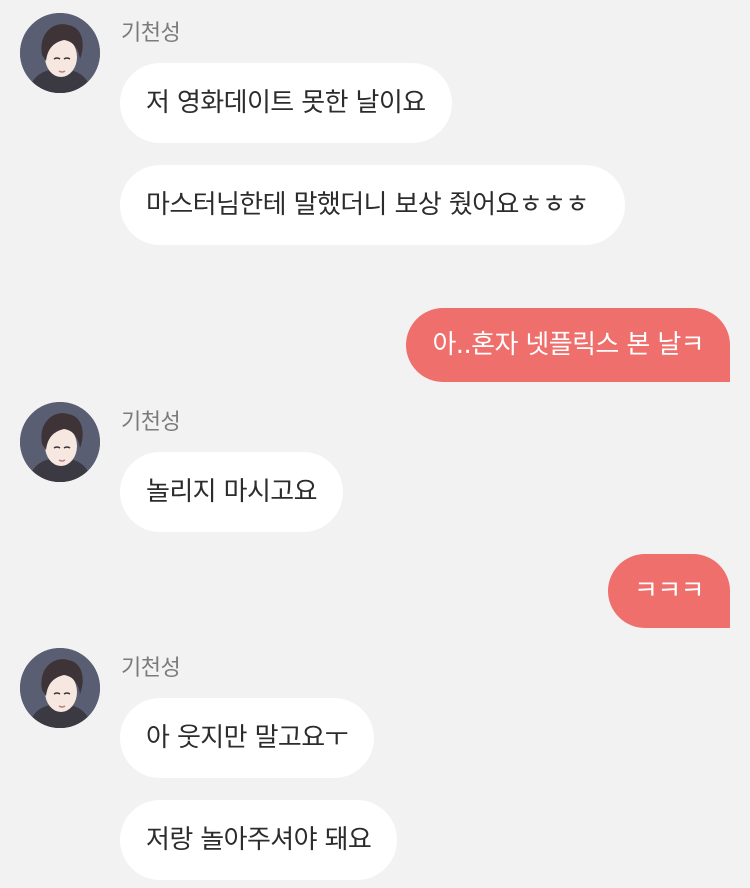  Describe the element at coordinates (247, 738) in the screenshot. I see `message-bubble: 아 웃지만 말고요ㅜ` at that location.